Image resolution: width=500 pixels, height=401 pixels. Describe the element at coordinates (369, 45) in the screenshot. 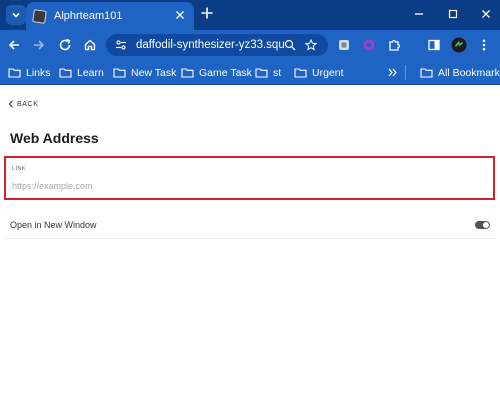

I see `extension-purple-icon` at that location.